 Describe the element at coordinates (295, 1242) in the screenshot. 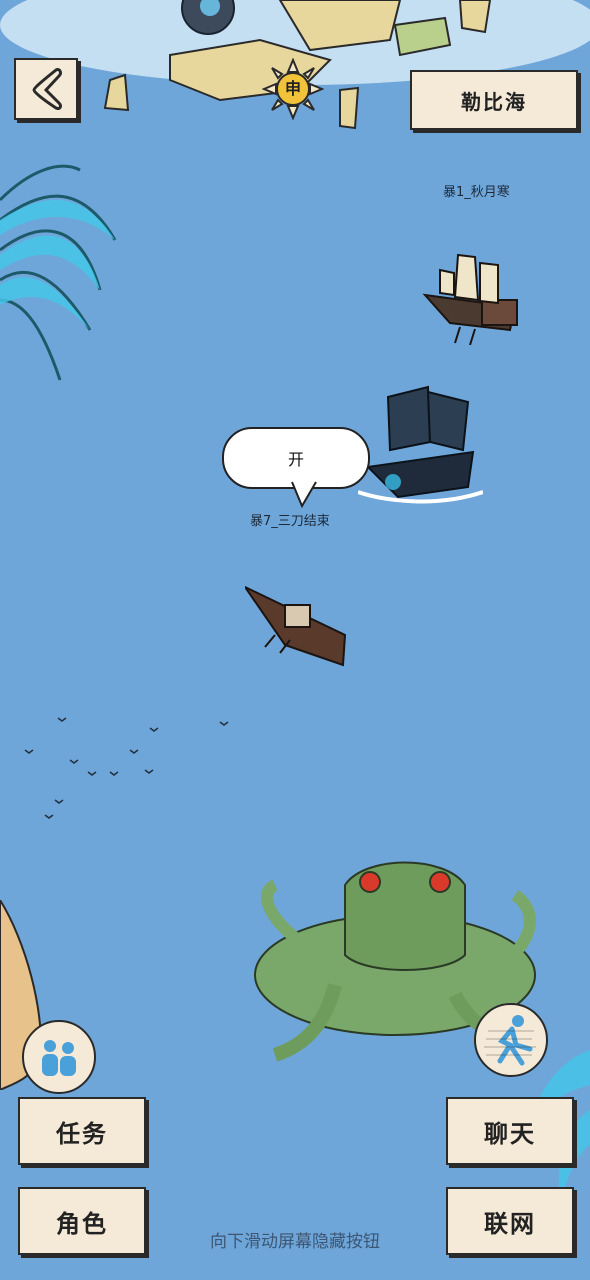

I see `swipe-hint: 向下滑动屏幕隐藏按钮` at that location.